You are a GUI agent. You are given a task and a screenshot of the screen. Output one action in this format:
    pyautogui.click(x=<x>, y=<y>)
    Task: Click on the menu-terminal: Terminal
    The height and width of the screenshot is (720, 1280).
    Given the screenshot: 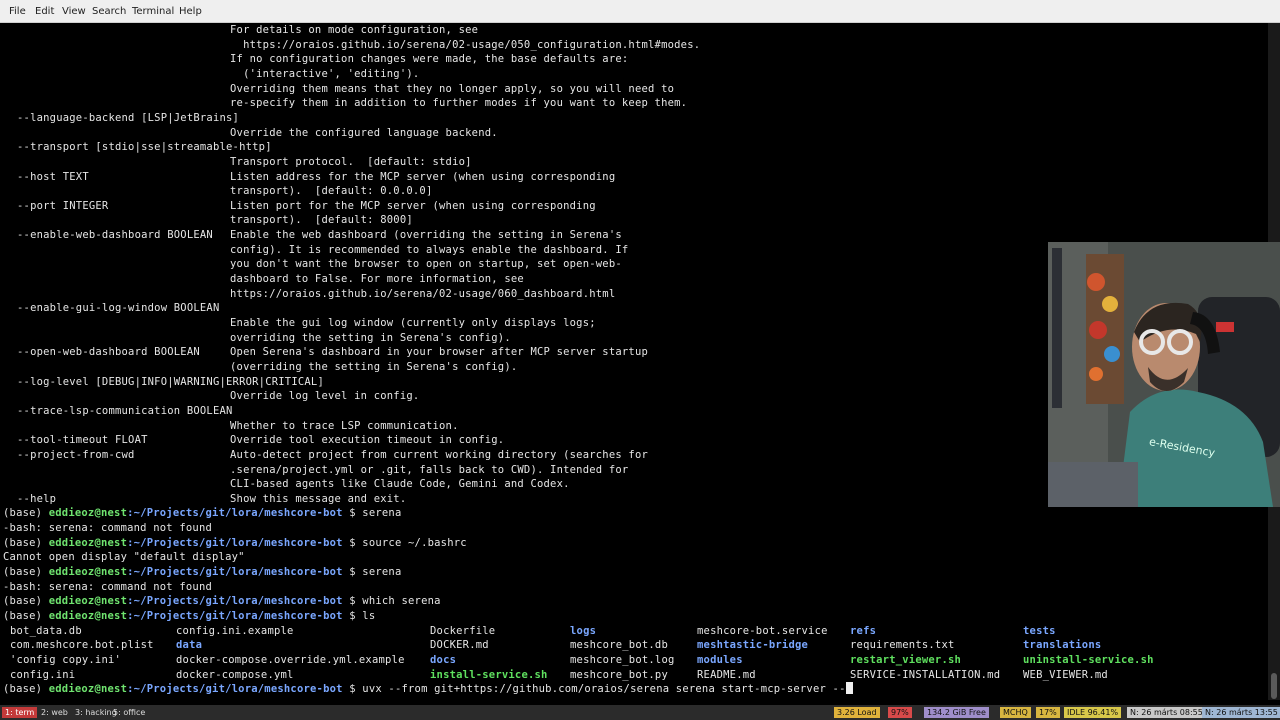 What is the action you would take?
    pyautogui.click(x=153, y=11)
    